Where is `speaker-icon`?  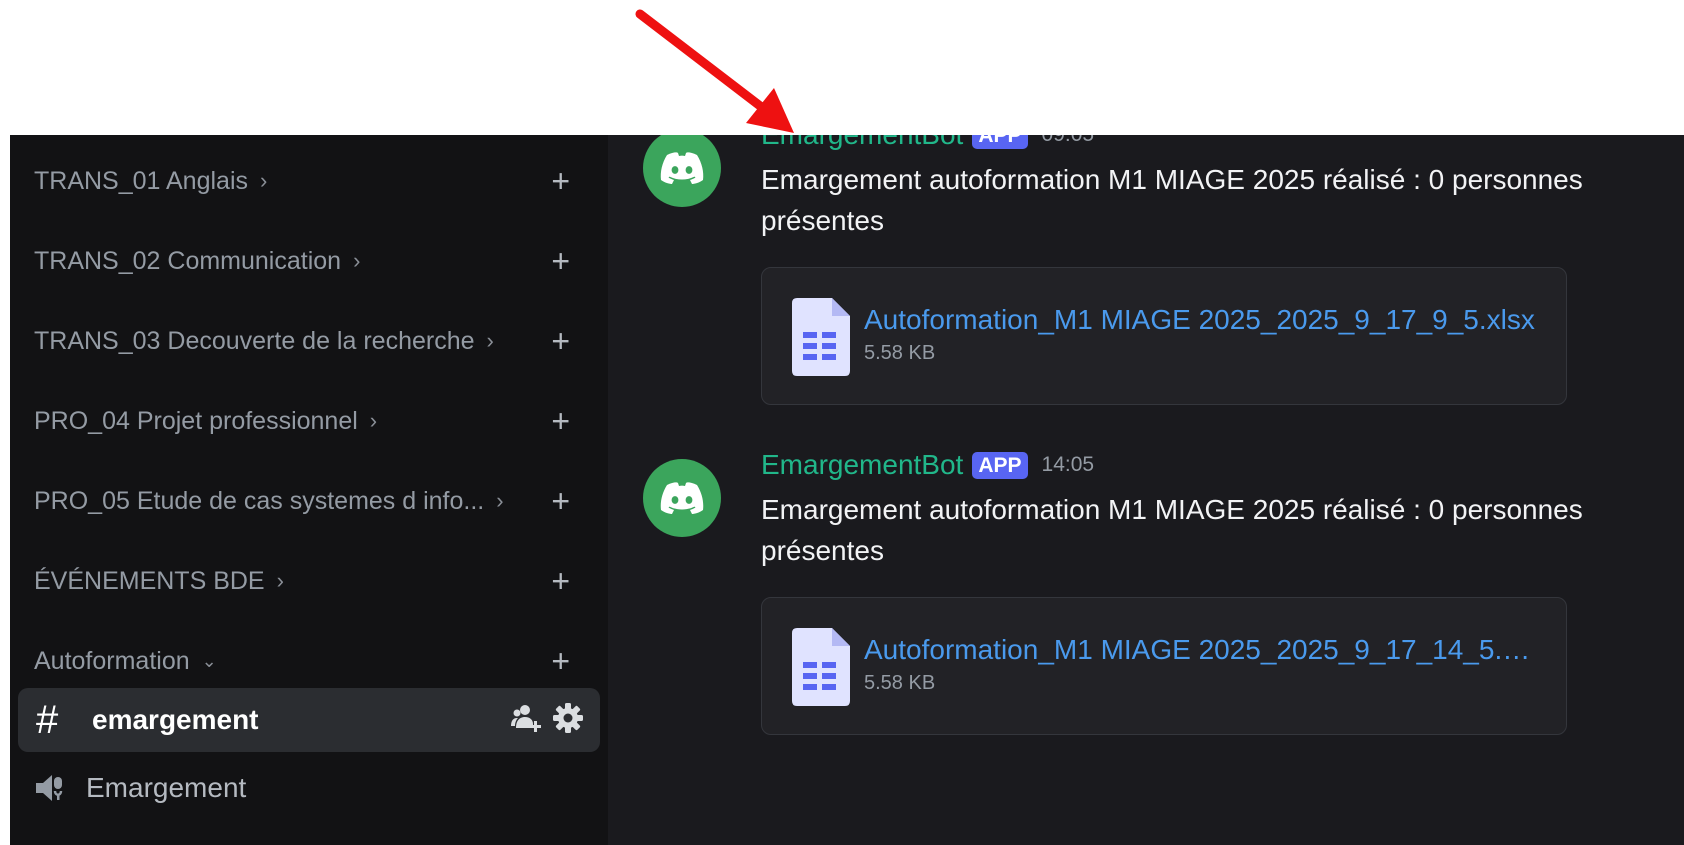
speaker-icon is located at coordinates (49, 788).